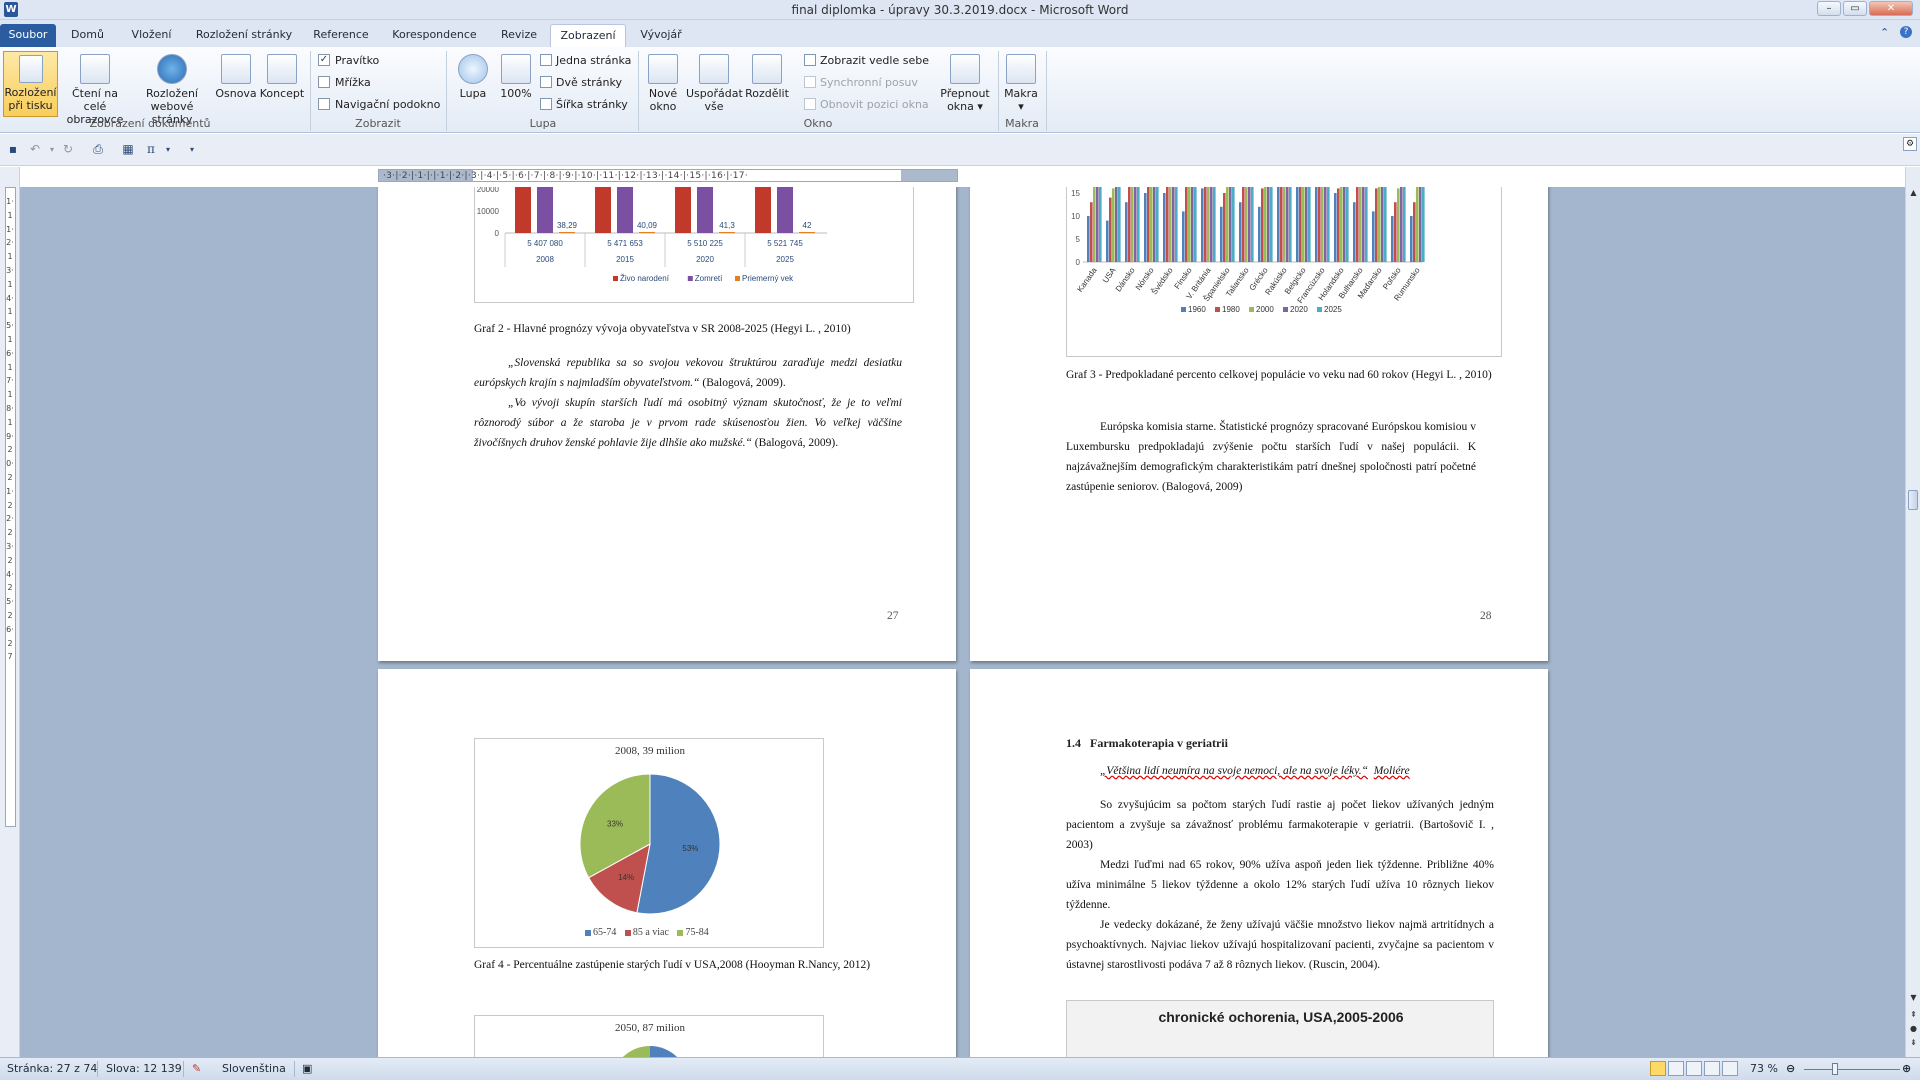  Describe the element at coordinates (310, 91) in the screenshot. I see `group-separator` at that location.